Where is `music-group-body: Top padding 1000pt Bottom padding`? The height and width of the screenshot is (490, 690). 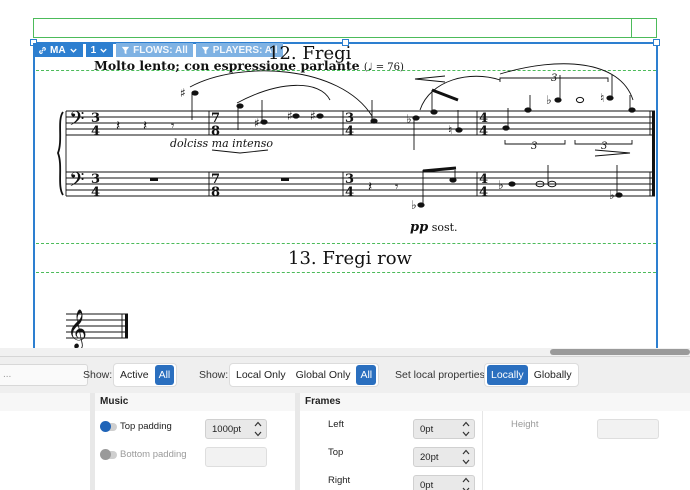 music-group-body: Top padding 1000pt Bottom padding is located at coordinates (195, 450).